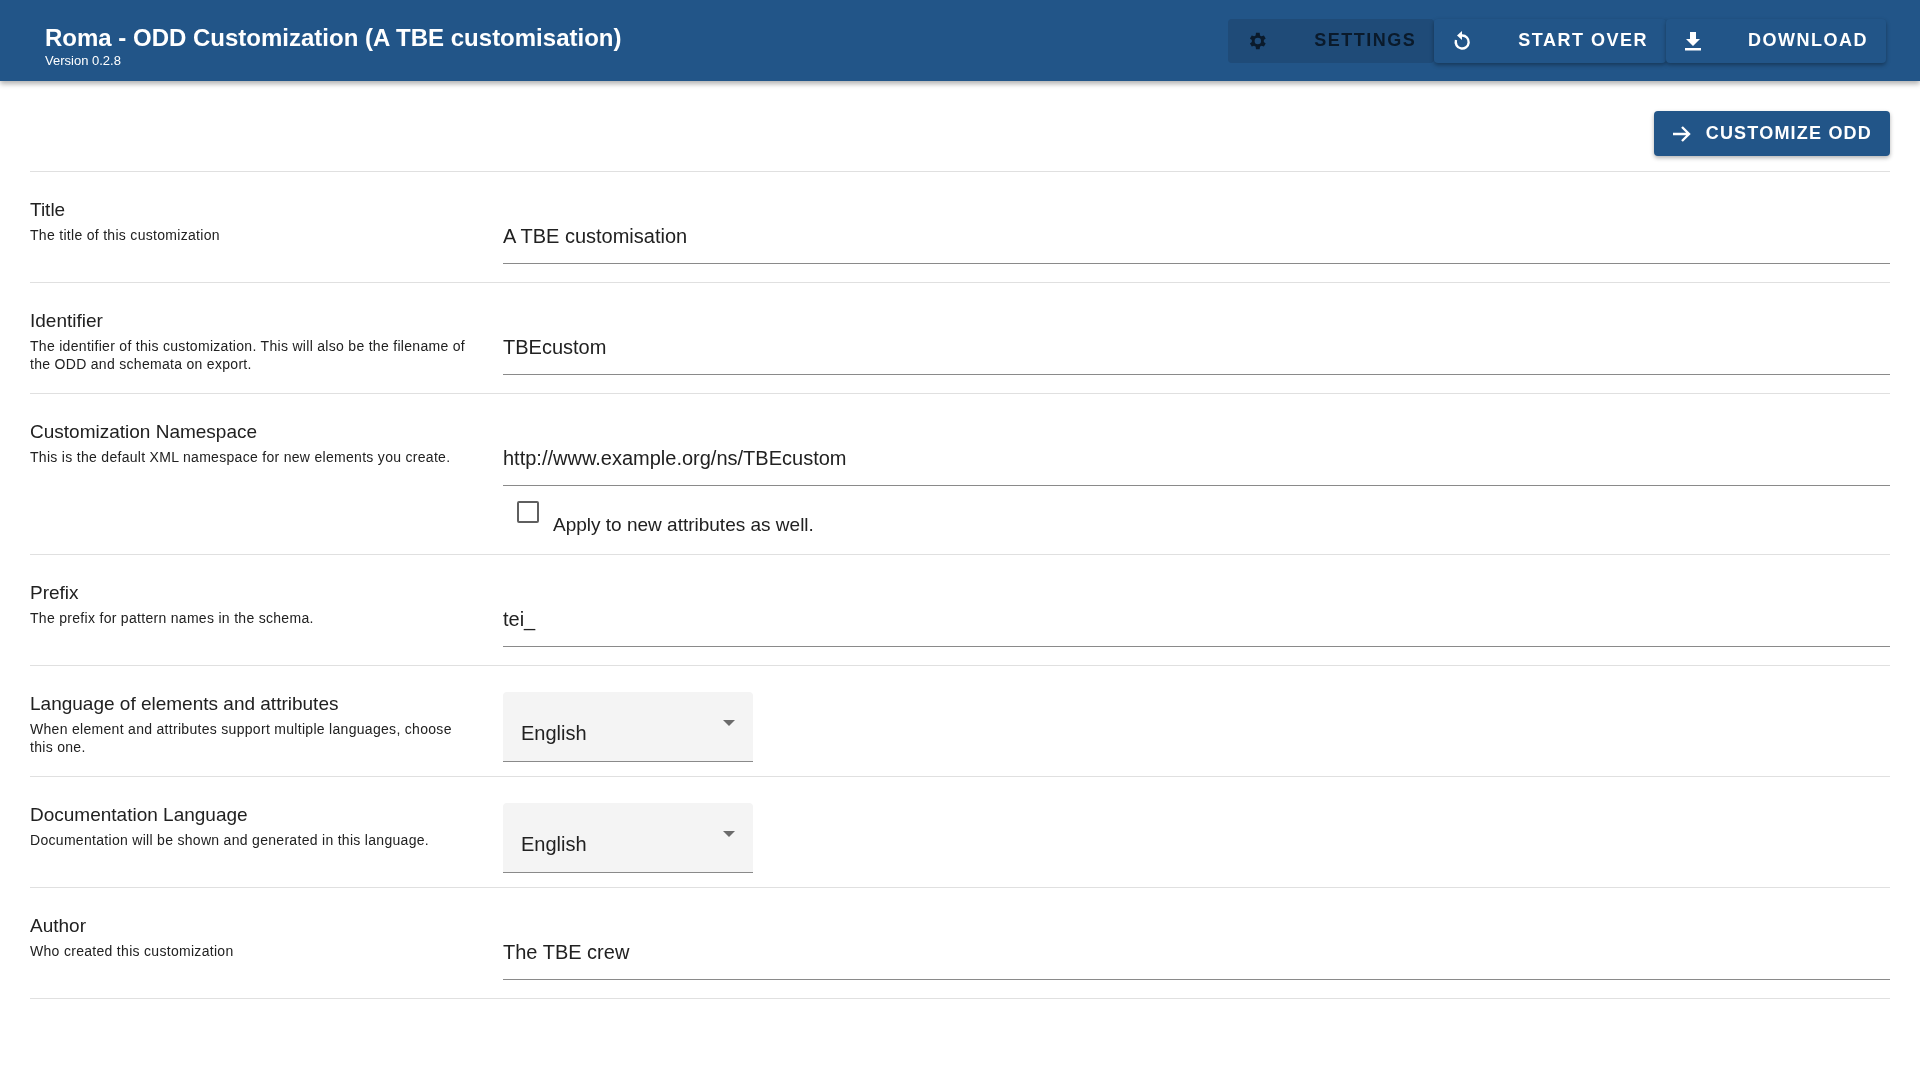 The width and height of the screenshot is (1920, 1080). What do you see at coordinates (185, 703) in the screenshot?
I see `field-label: Language of elements and attributes` at bounding box center [185, 703].